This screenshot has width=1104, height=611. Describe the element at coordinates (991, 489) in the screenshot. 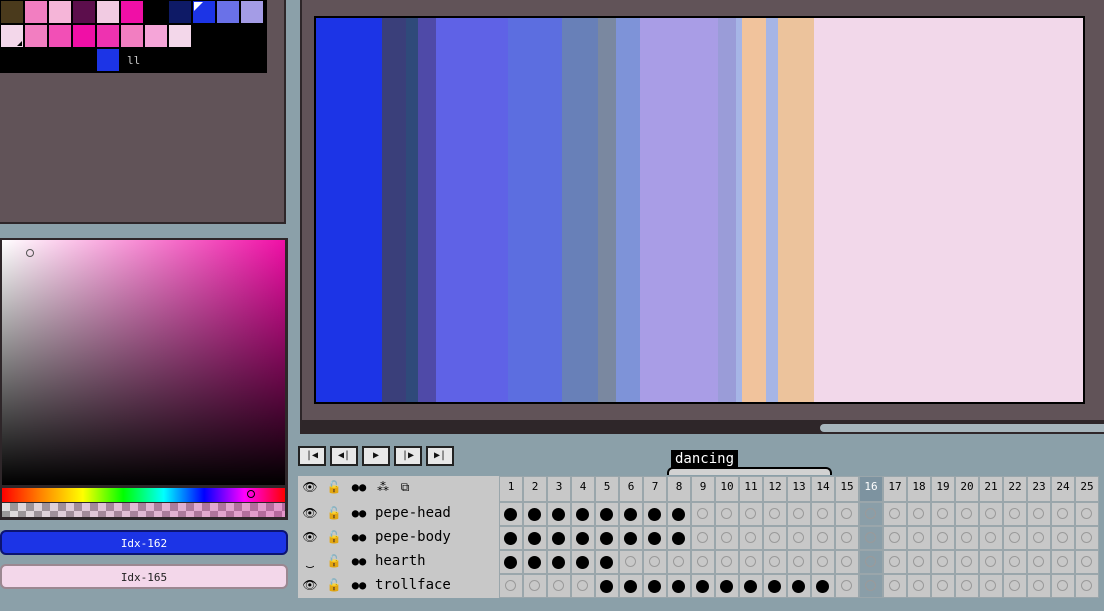

I see `frame-header: 21` at that location.